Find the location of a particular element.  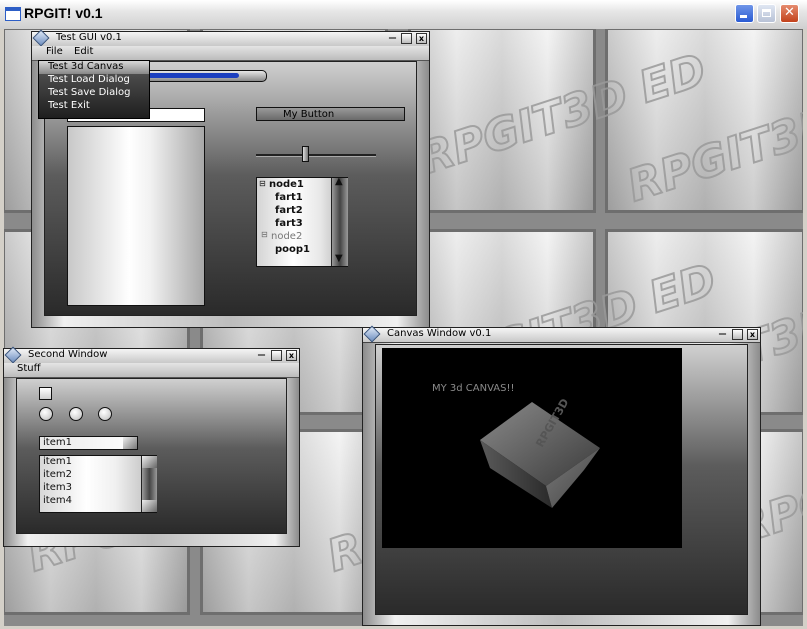

list-item: item1 is located at coordinates (57, 461).